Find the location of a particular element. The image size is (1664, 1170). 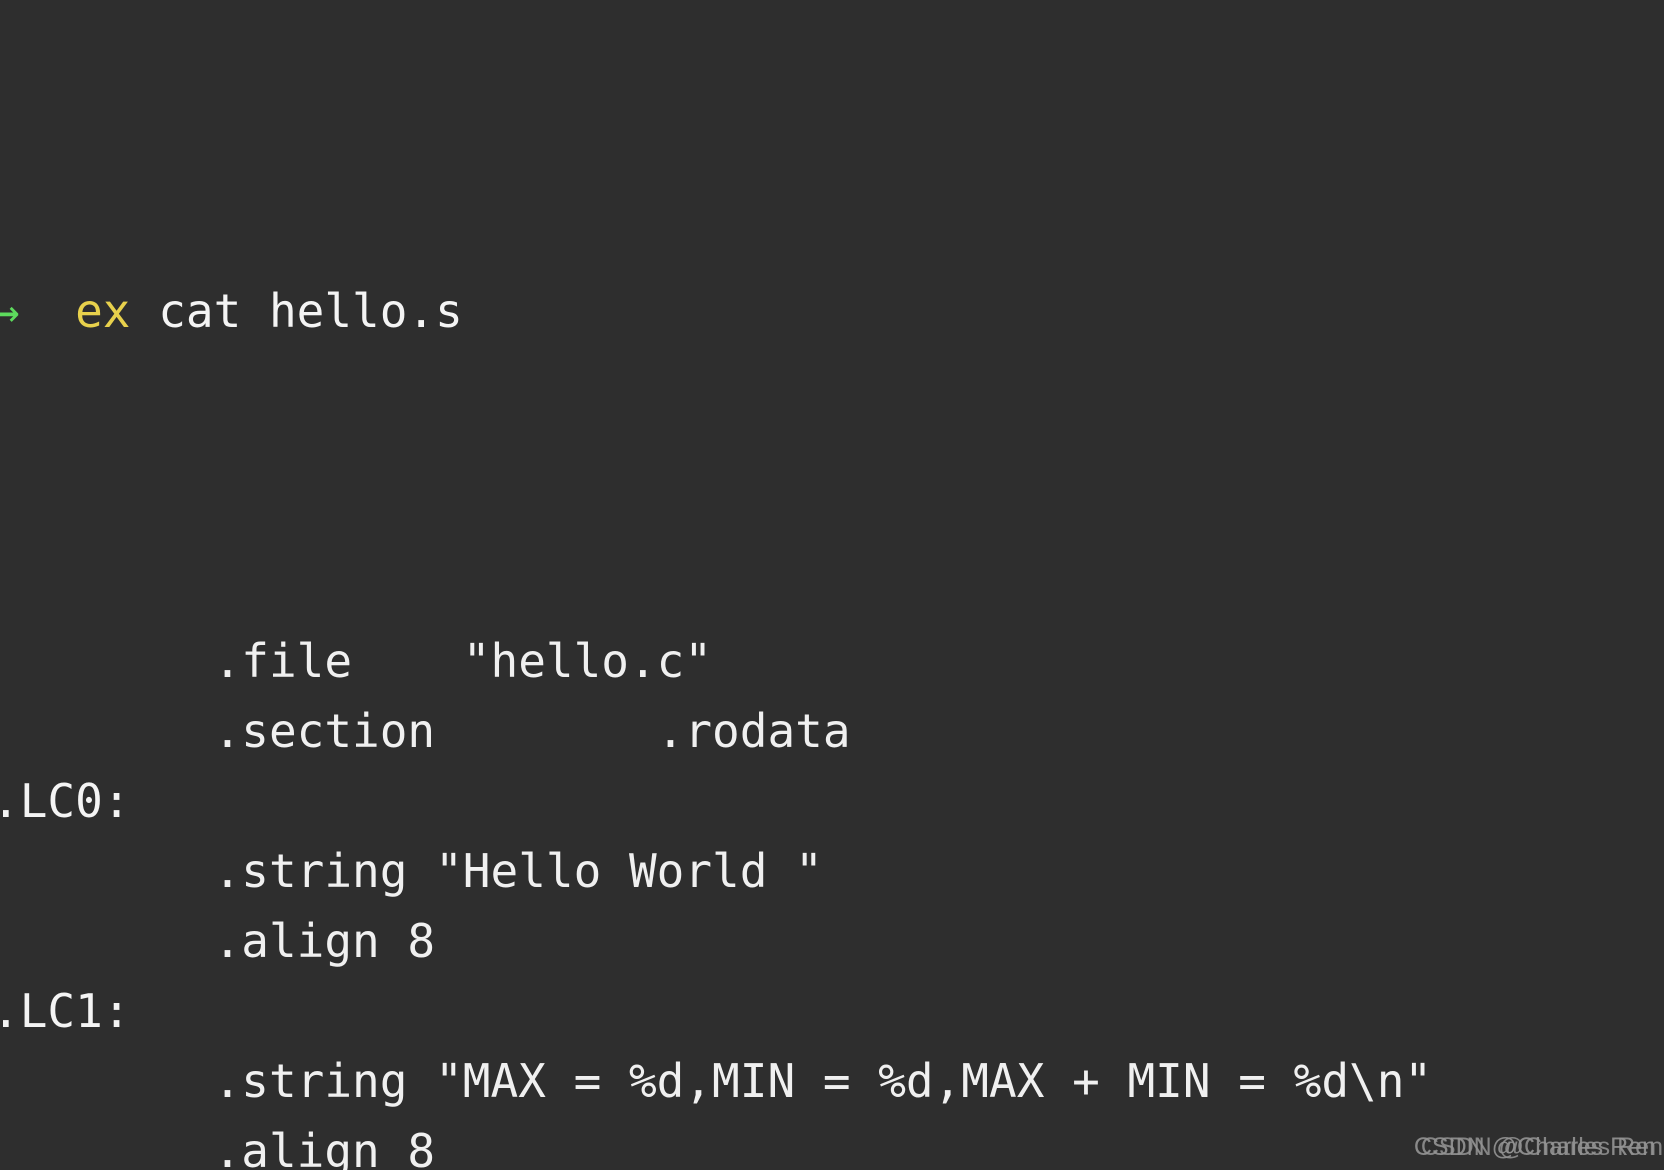

line-text: .string "Hello World " is located at coordinates (518, 871).